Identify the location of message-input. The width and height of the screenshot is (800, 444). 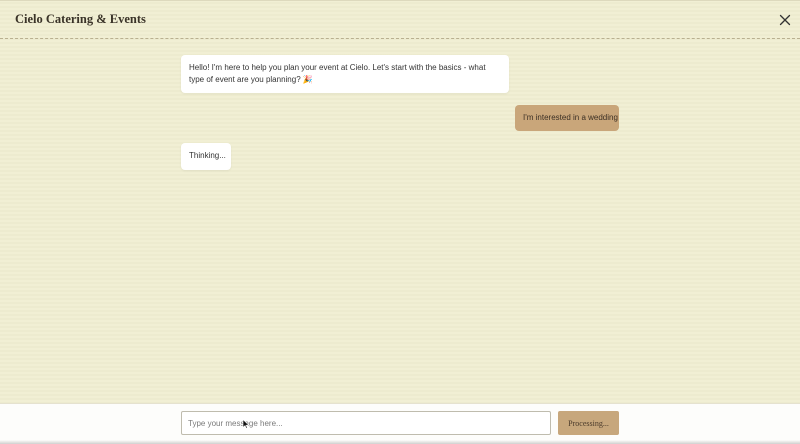
(366, 423).